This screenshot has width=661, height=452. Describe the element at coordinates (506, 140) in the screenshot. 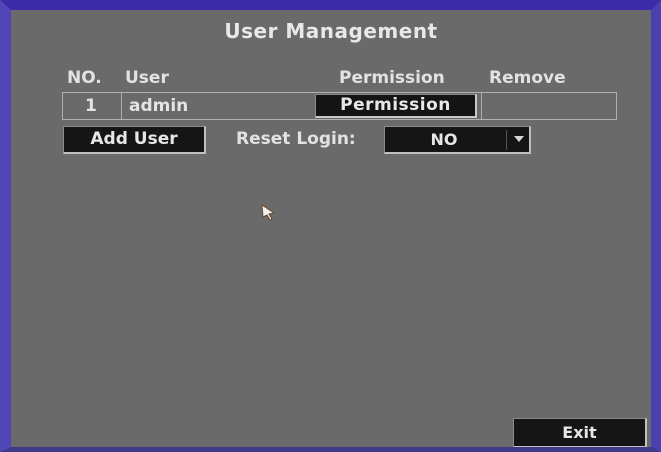

I see `dropdown-divider` at that location.